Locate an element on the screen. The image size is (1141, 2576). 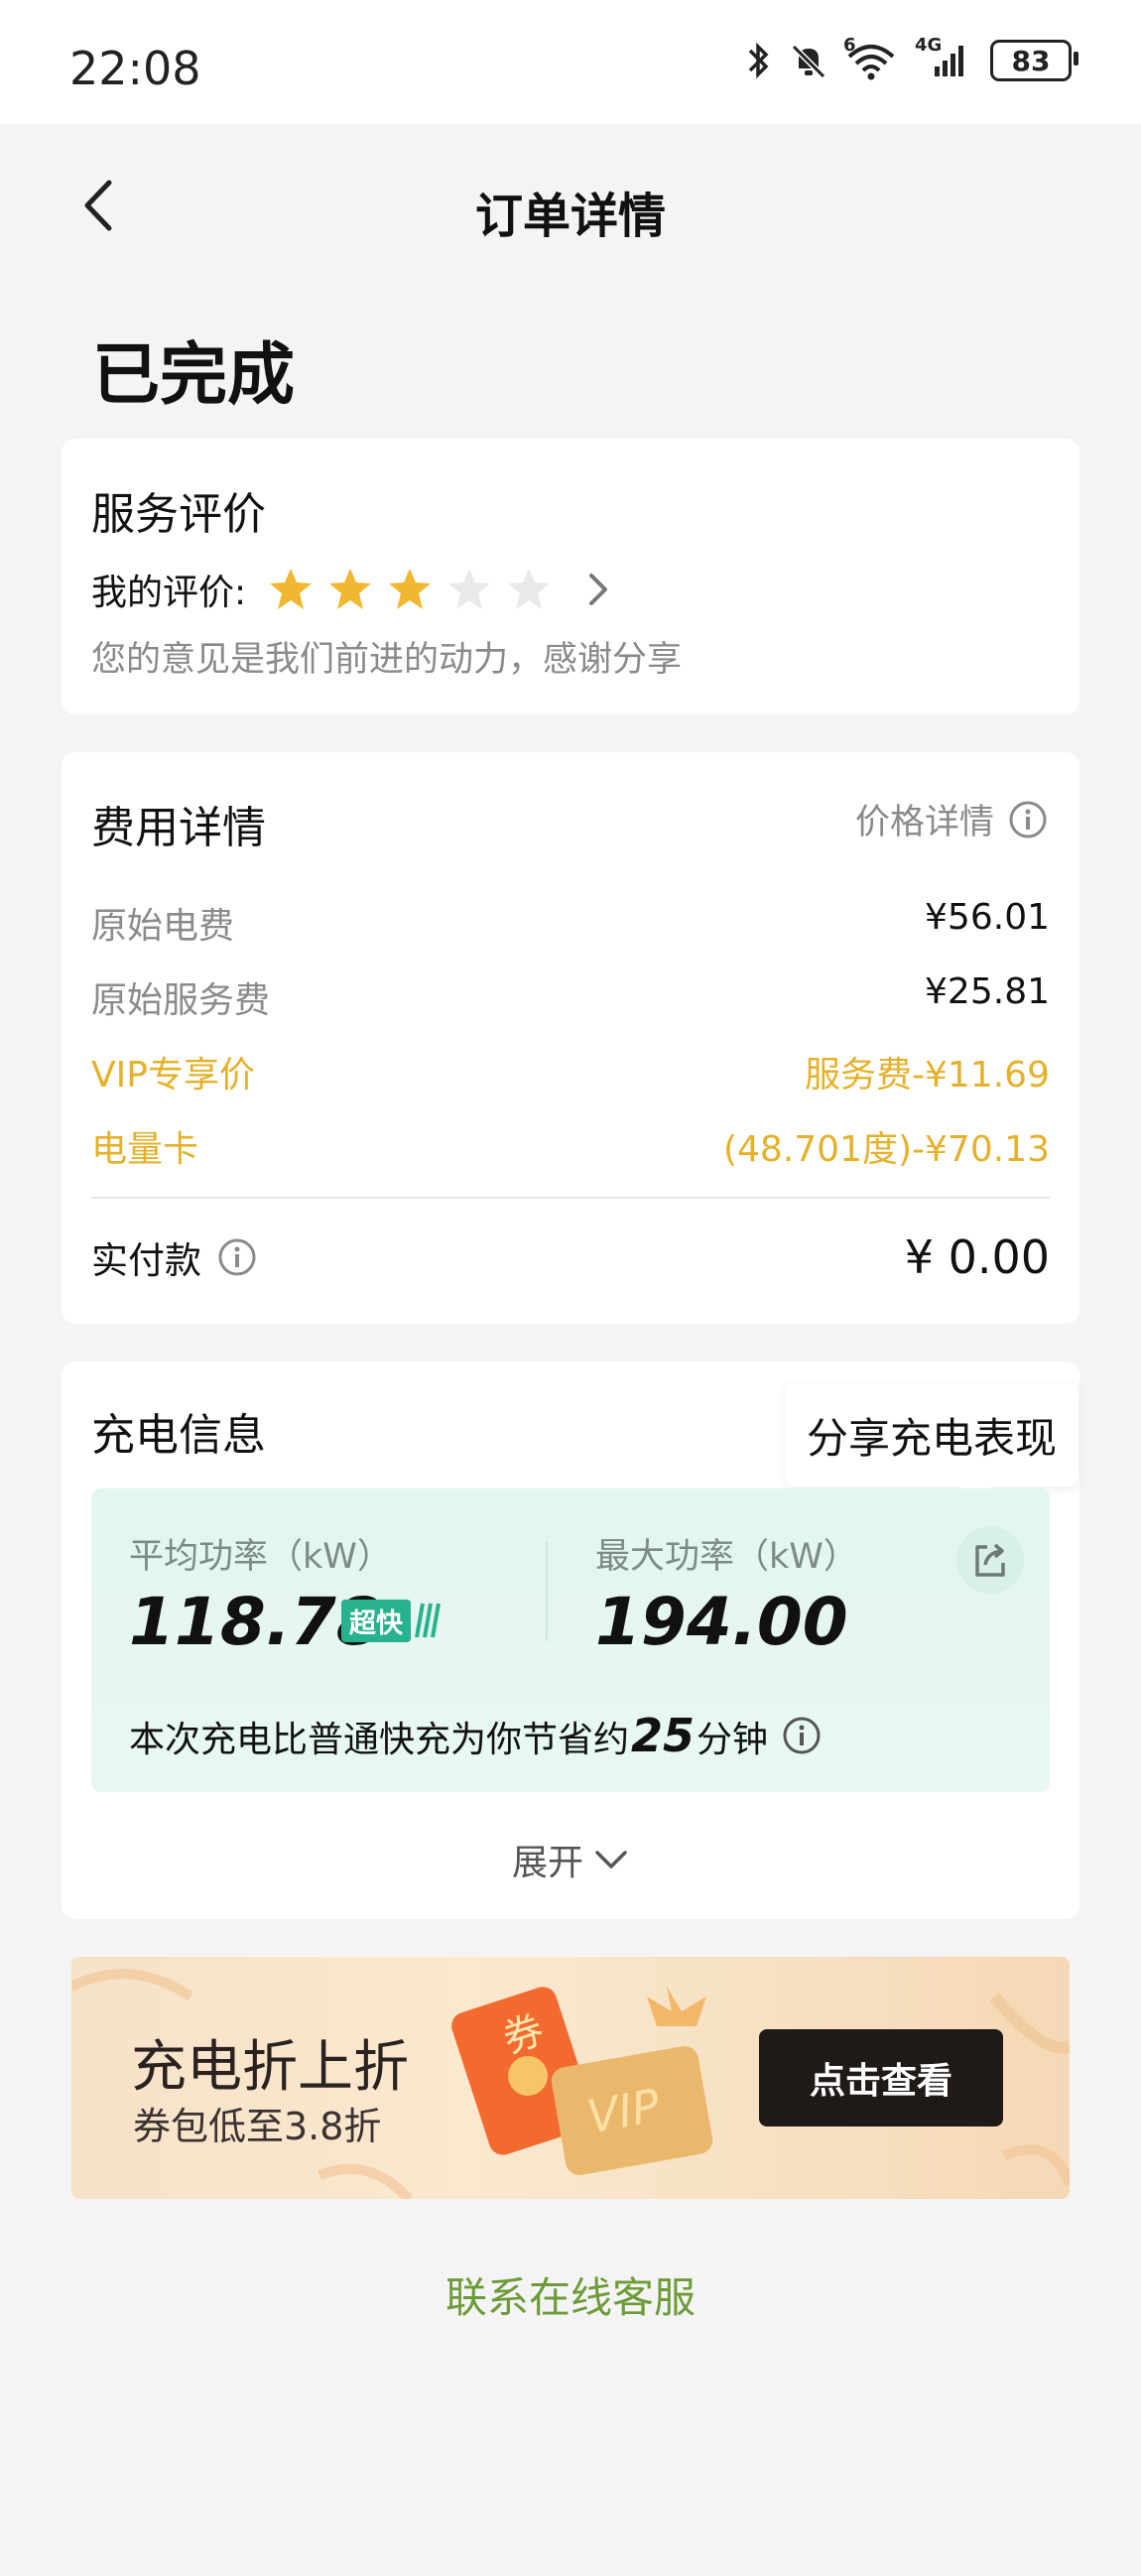
coupon-vip-illustration: 券 VIP is located at coordinates (582, 2081).